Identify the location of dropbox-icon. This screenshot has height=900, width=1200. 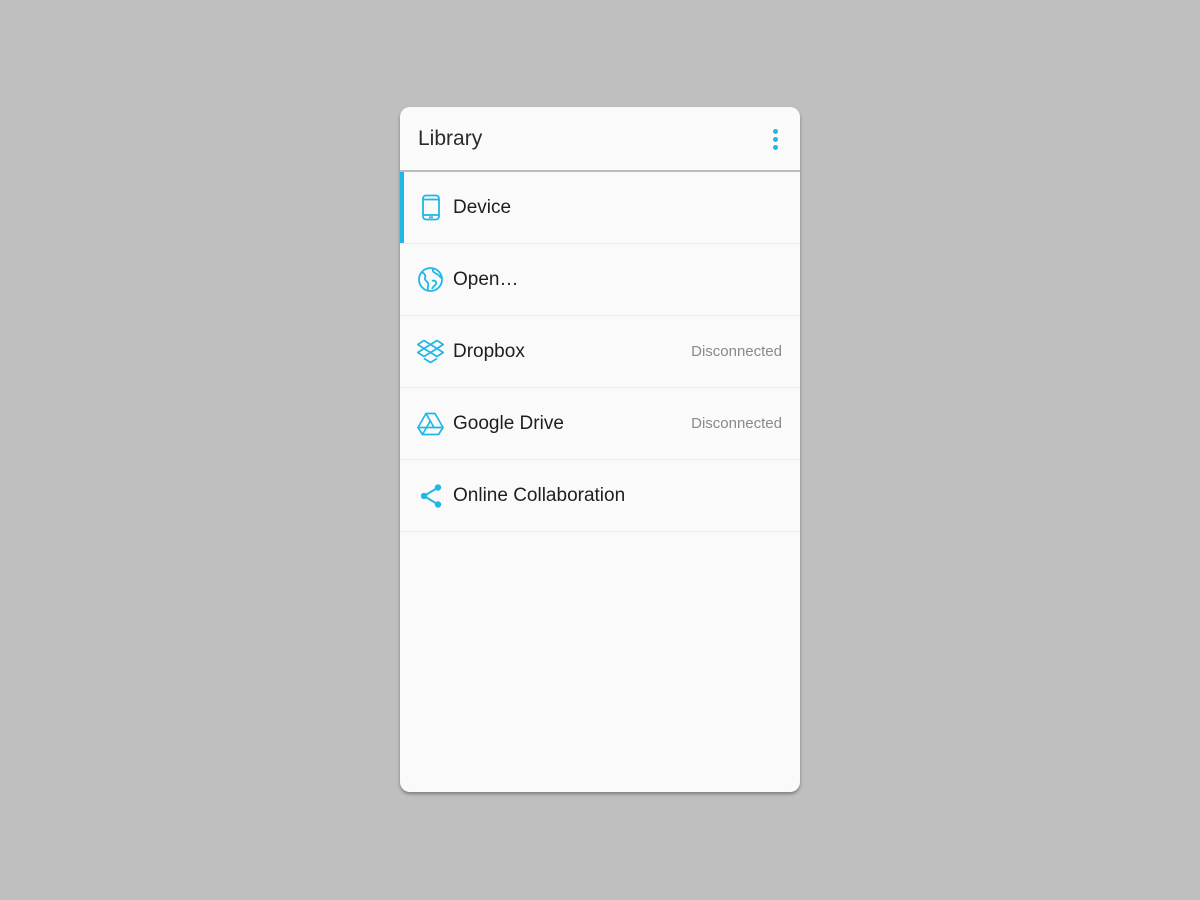
(430, 351).